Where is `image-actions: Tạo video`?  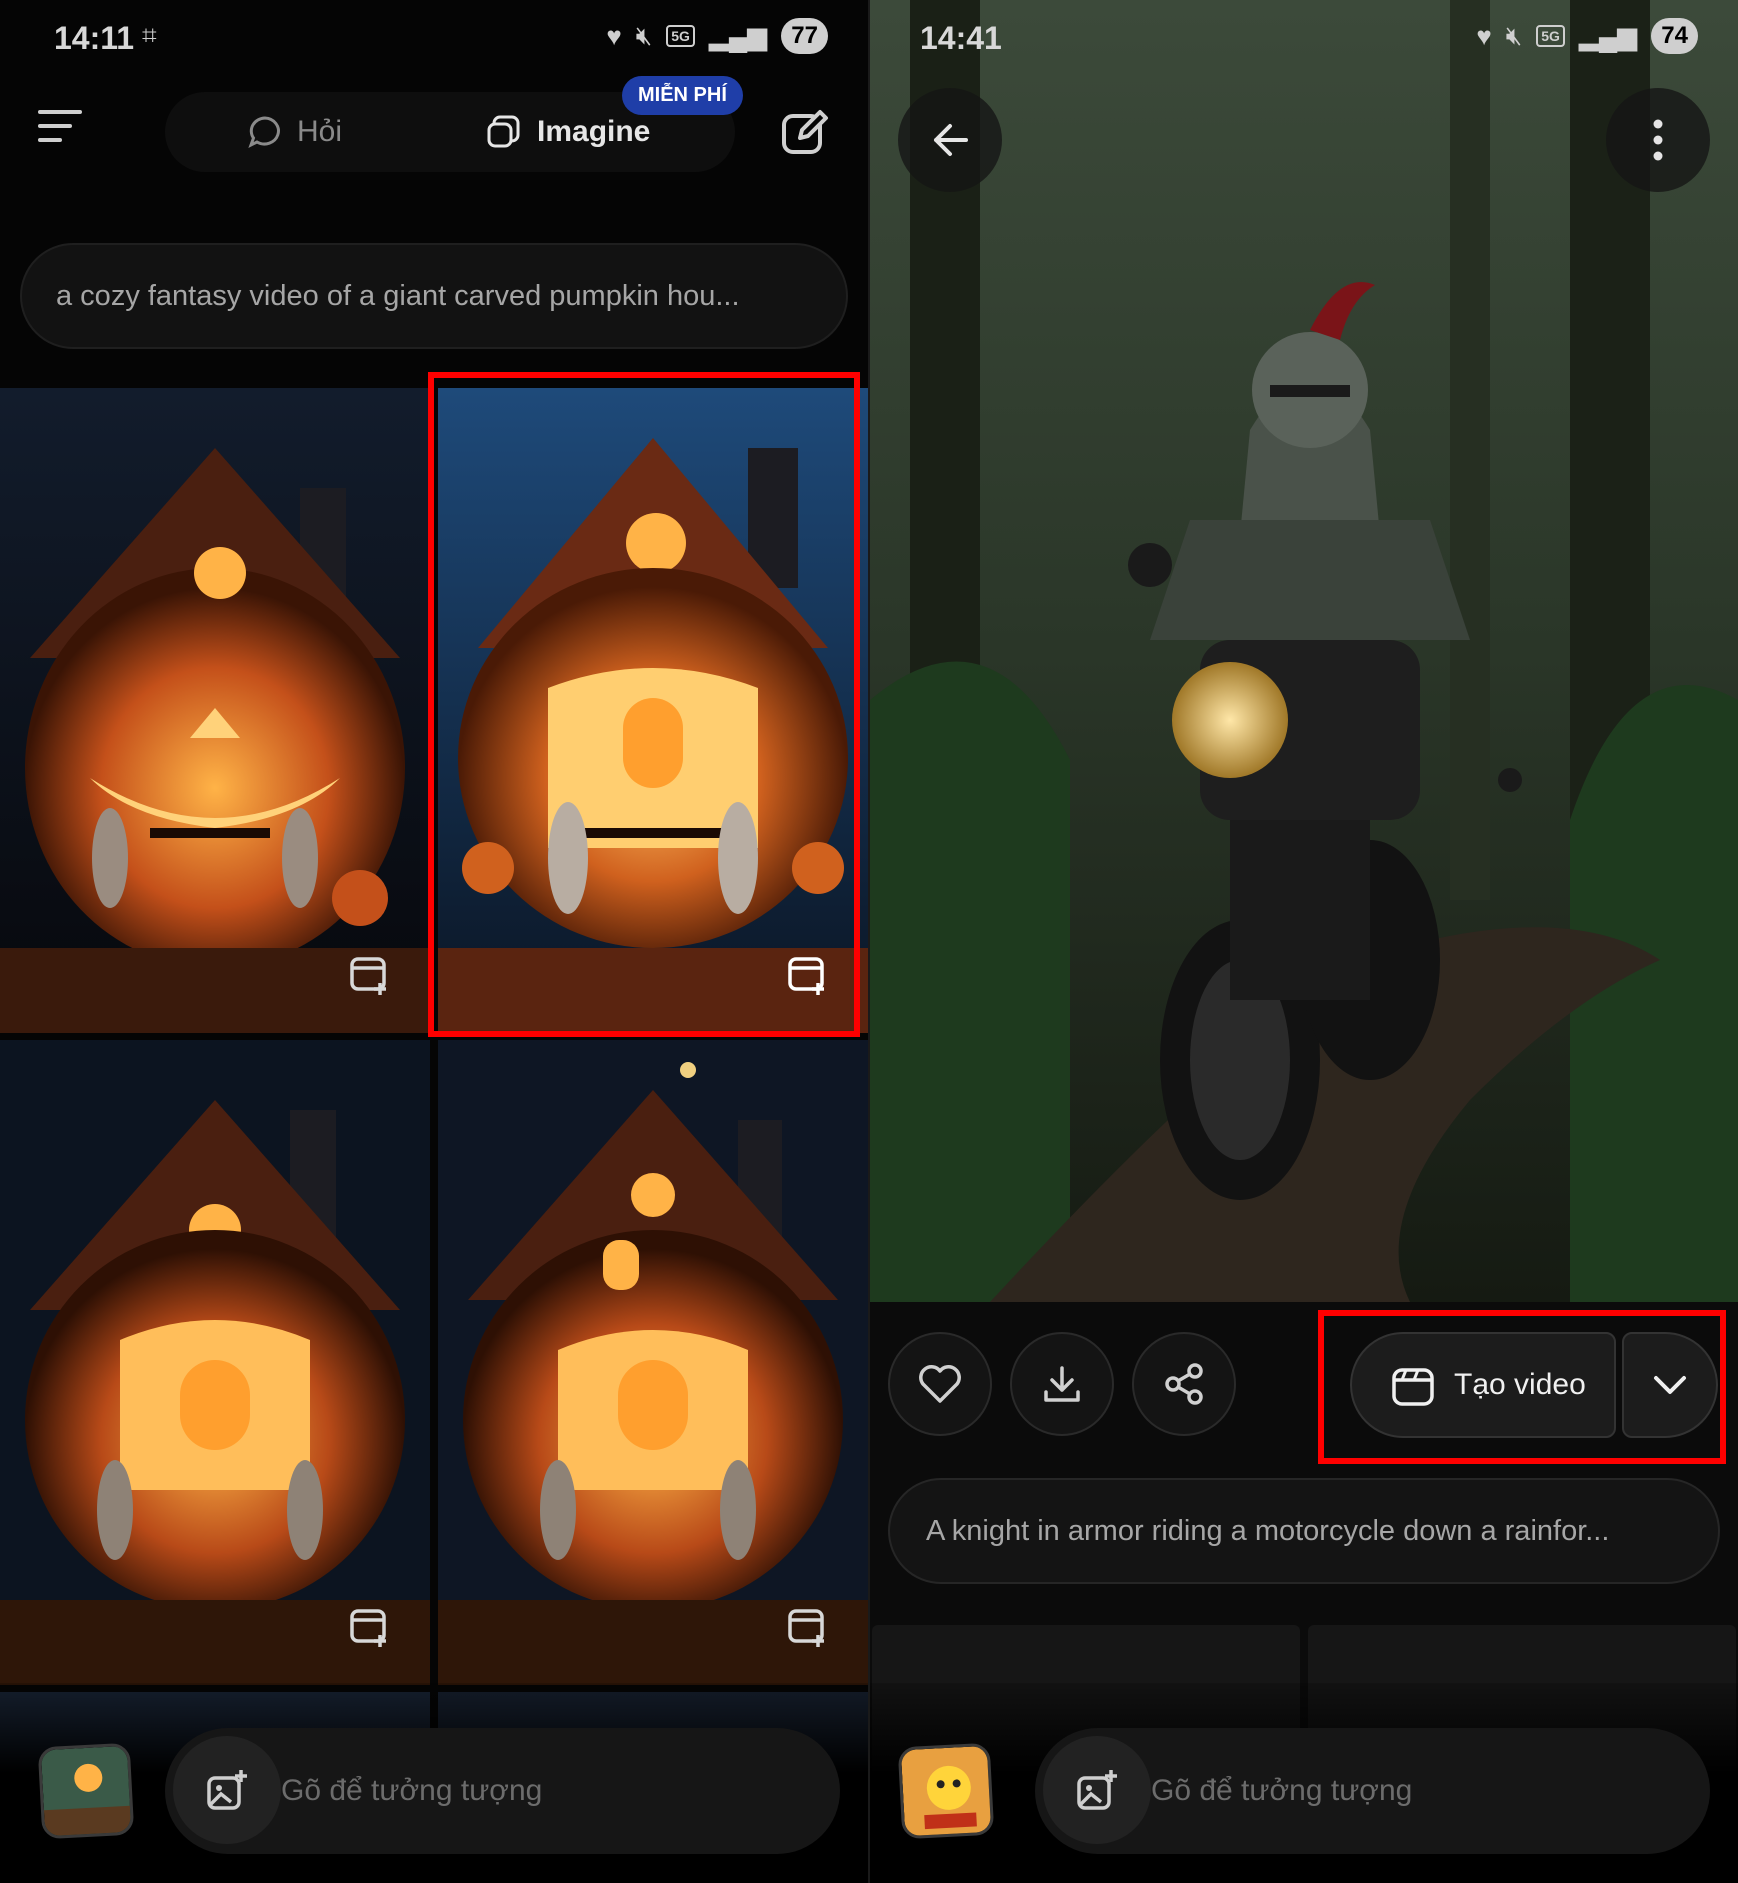
image-actions: Tạo video is located at coordinates (1304, 1387).